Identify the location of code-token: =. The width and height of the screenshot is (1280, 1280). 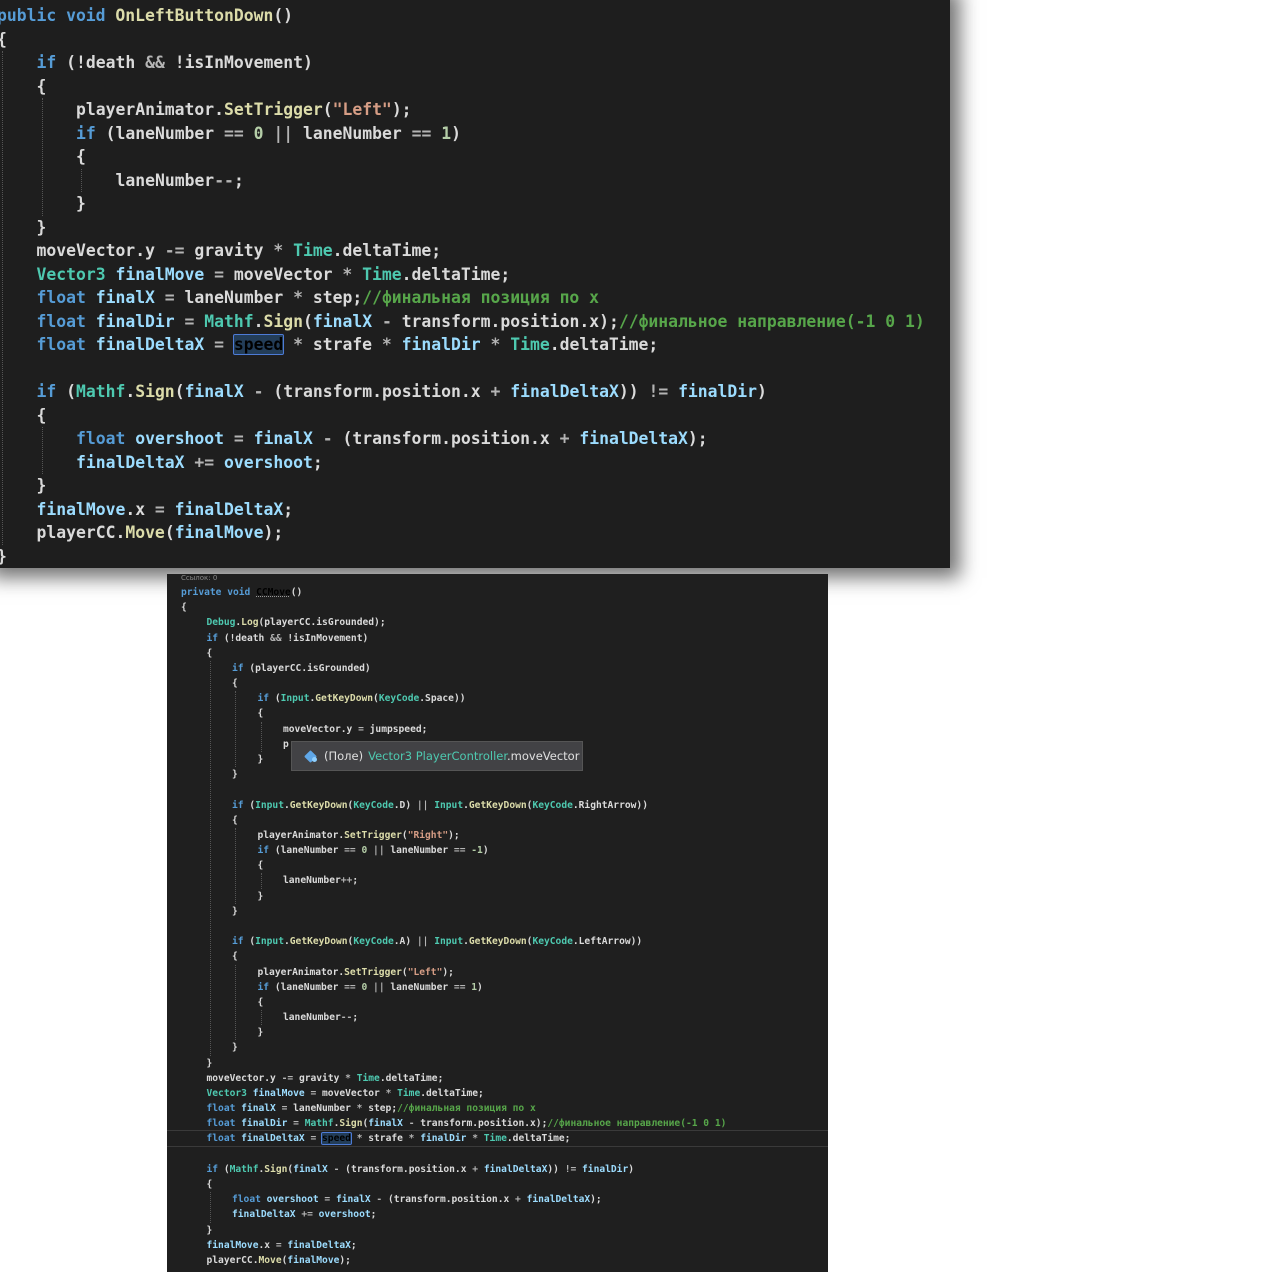
(284, 1109).